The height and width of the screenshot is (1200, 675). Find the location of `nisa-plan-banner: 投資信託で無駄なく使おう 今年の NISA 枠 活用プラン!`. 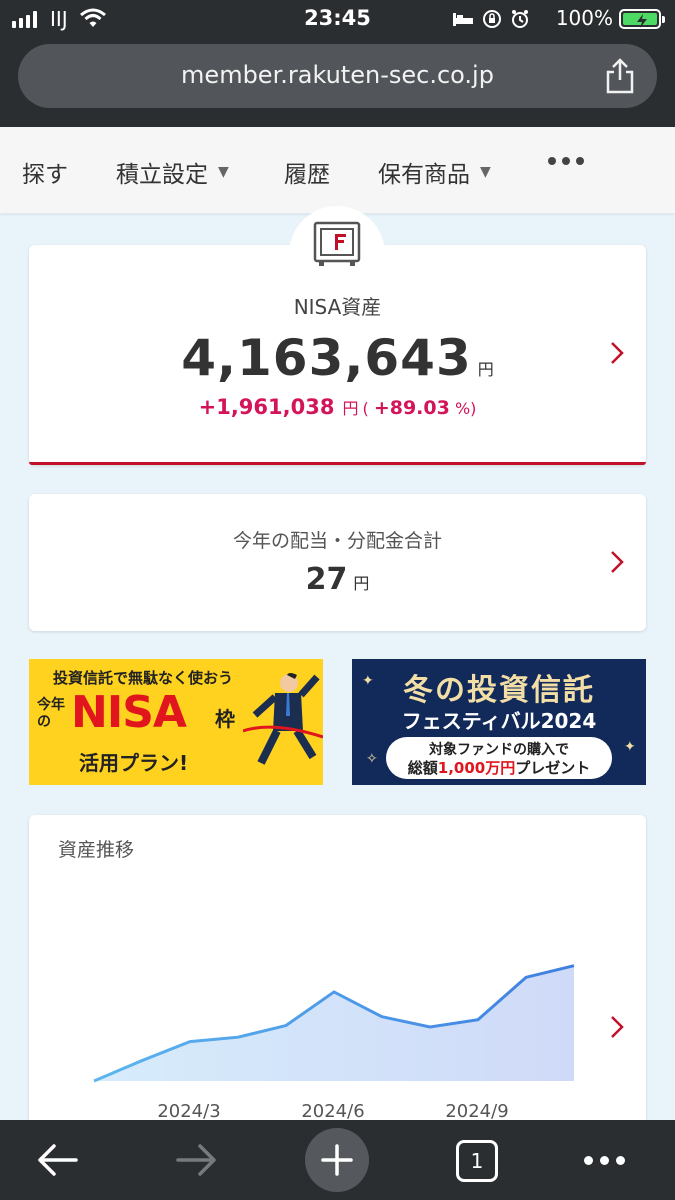

nisa-plan-banner: 投資信託で無駄なく使おう 今年の NISA 枠 活用プラン! is located at coordinates (176, 722).